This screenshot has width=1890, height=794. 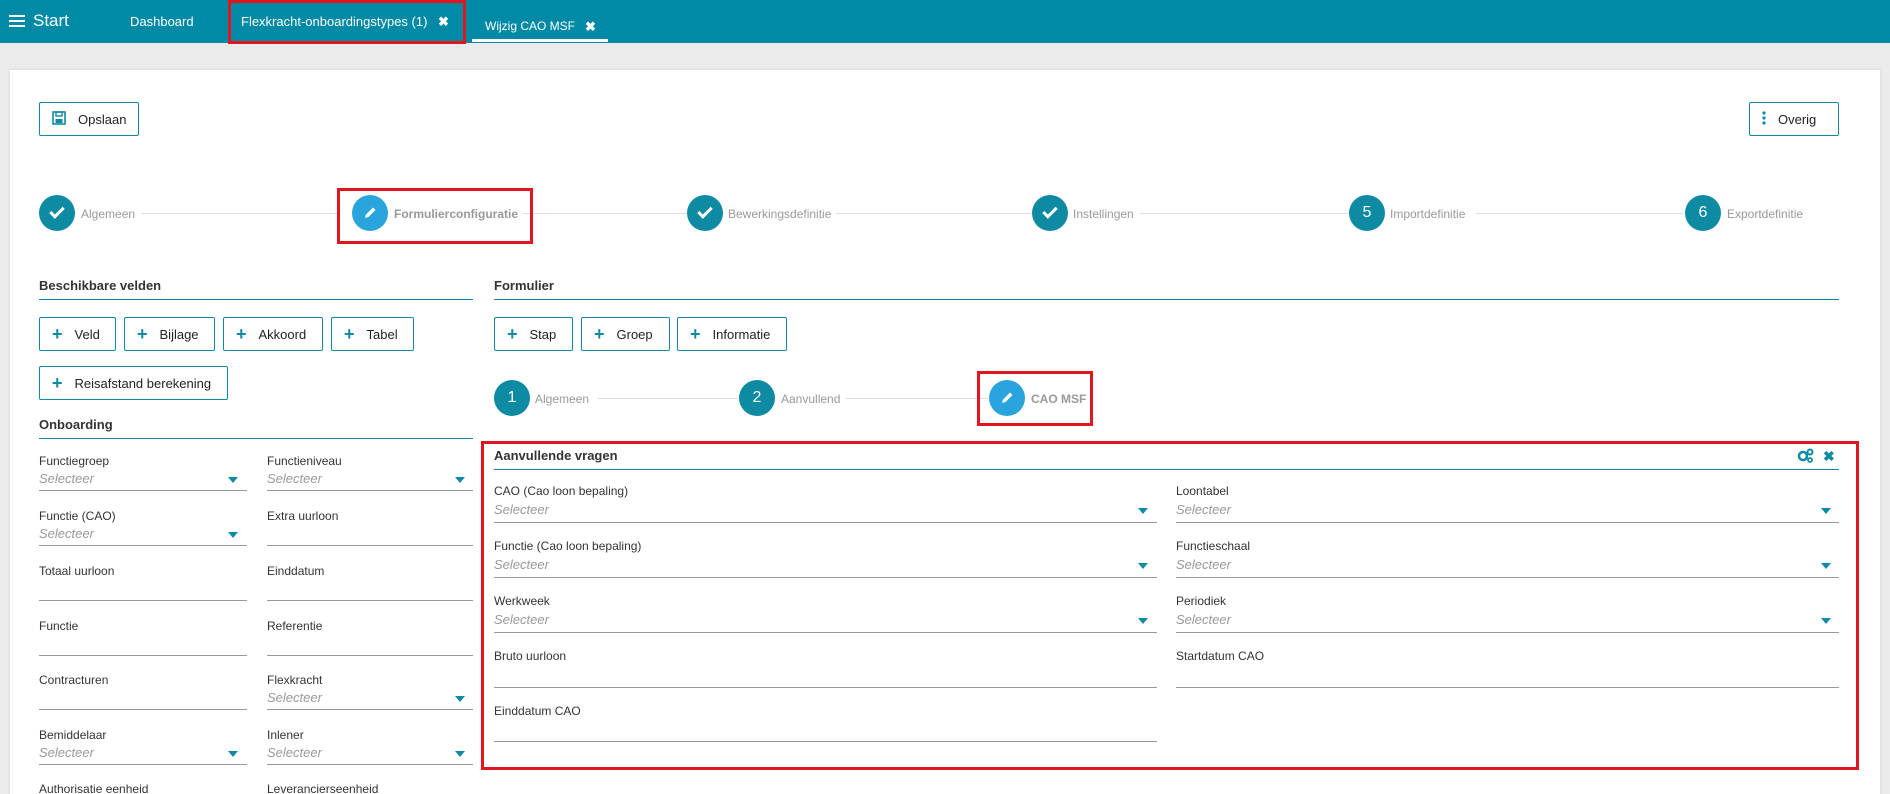 What do you see at coordinates (17, 21) in the screenshot?
I see `menu-icon` at bounding box center [17, 21].